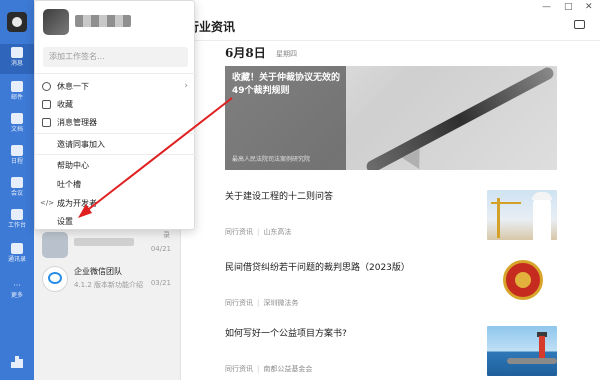  I want to click on menu-item-message-manager: 消息管理器, so click(115, 122).